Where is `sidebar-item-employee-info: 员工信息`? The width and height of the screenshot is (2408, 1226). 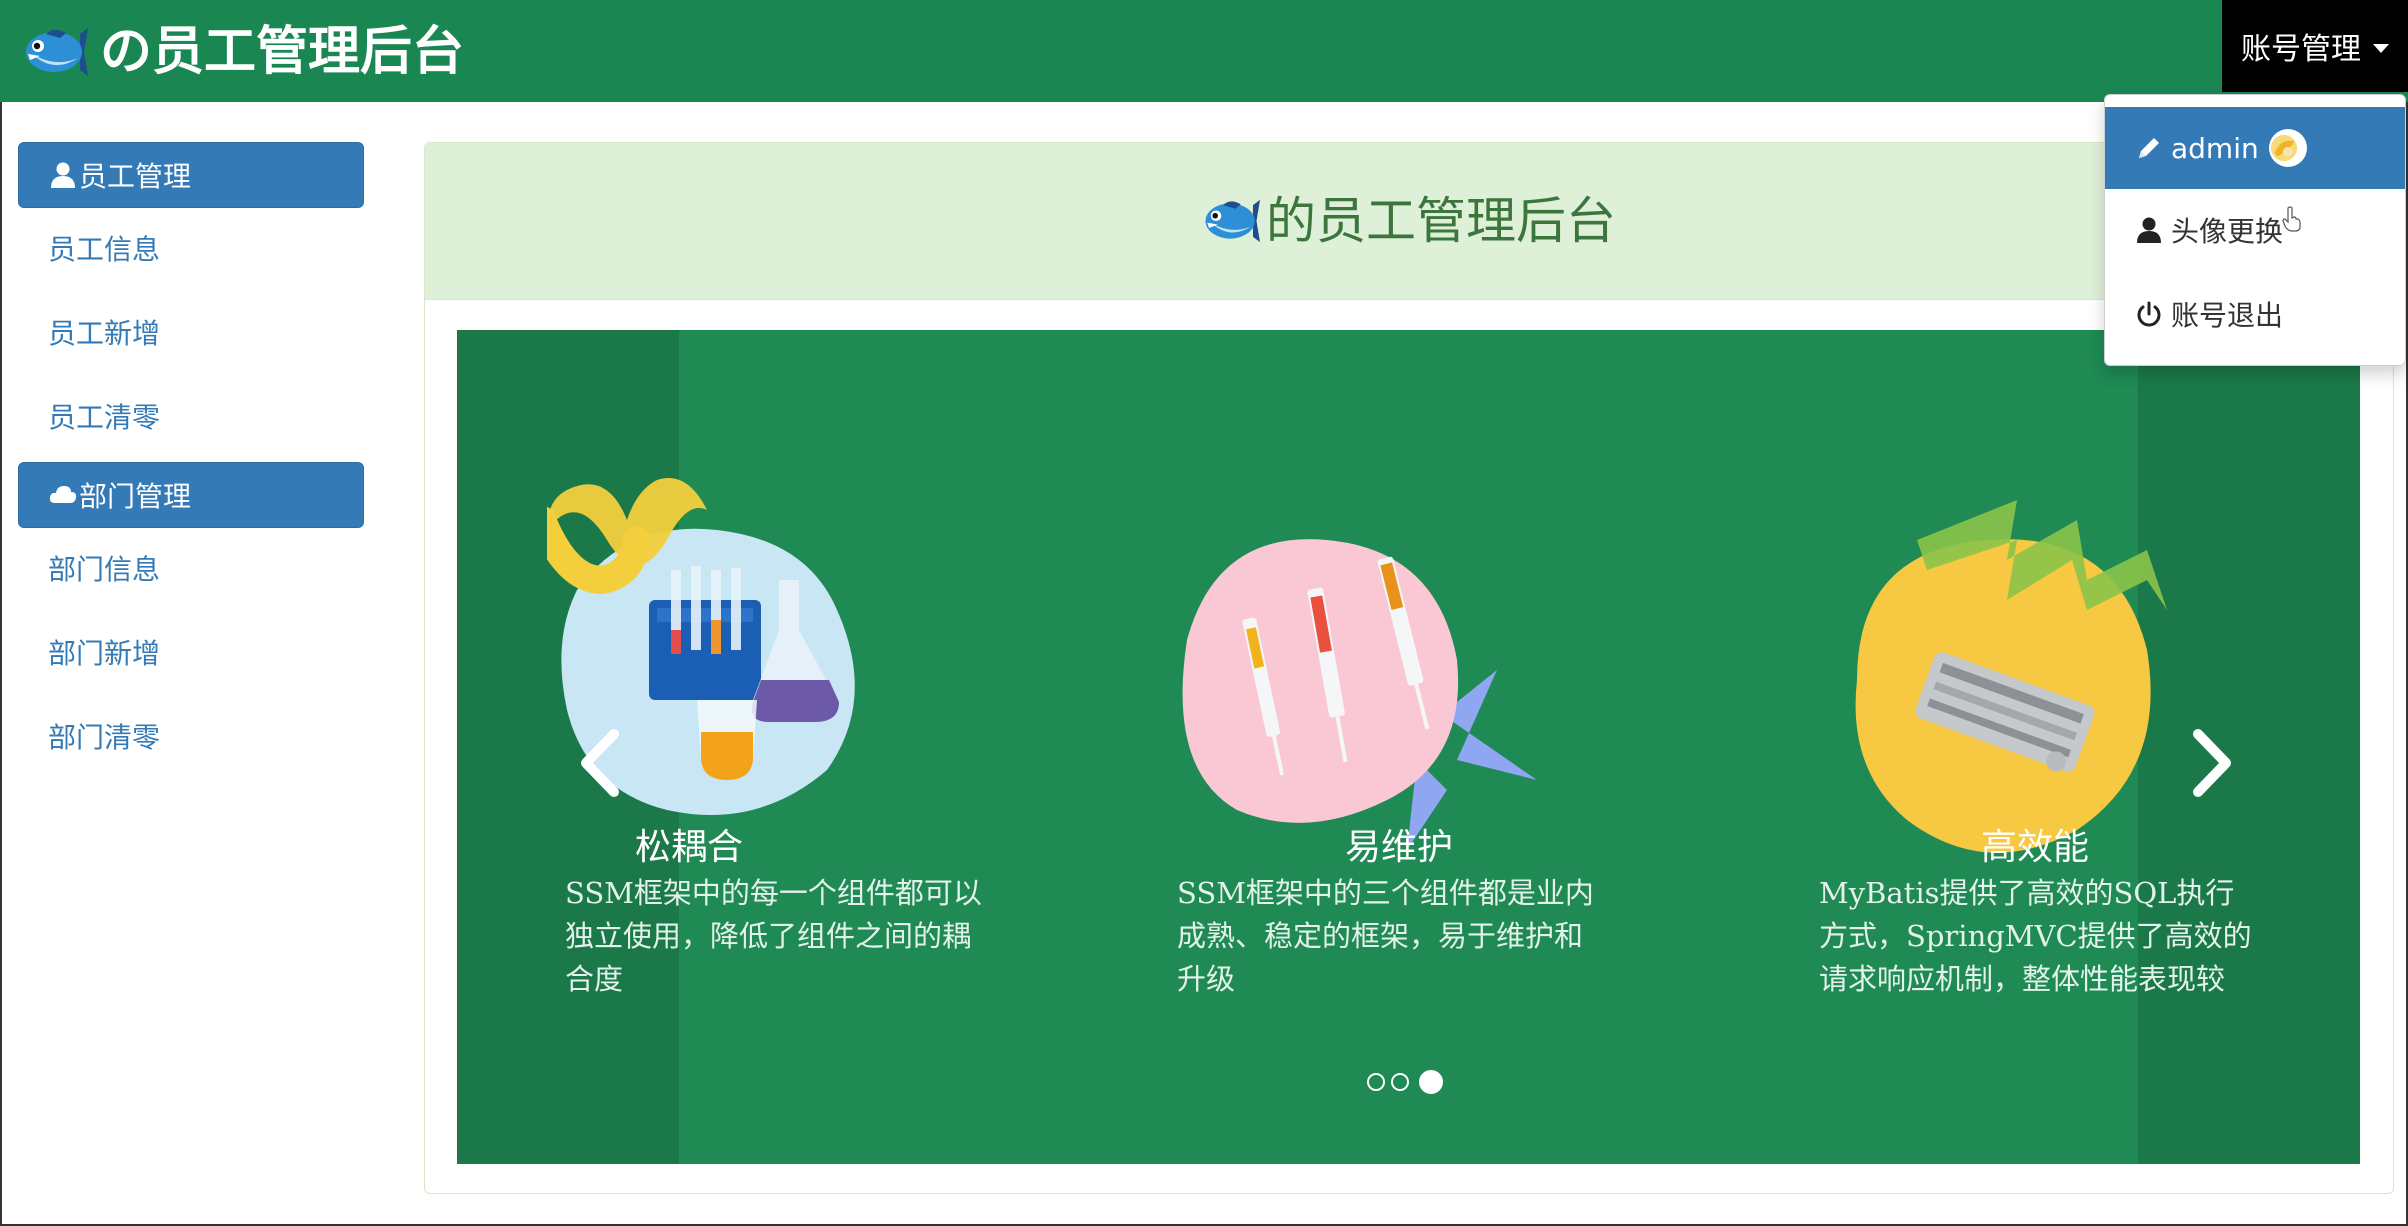 sidebar-item-employee-info: 员工信息 is located at coordinates (192, 250).